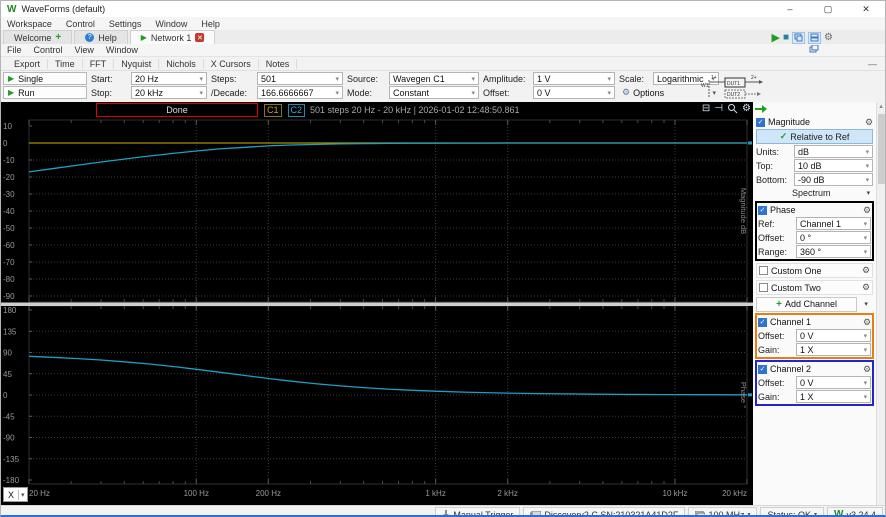 Image resolution: width=886 pixels, height=517 pixels. What do you see at coordinates (604, 511) in the screenshot?
I see `device-selector: Discovery2 C SN:210321A41D2F` at bounding box center [604, 511].